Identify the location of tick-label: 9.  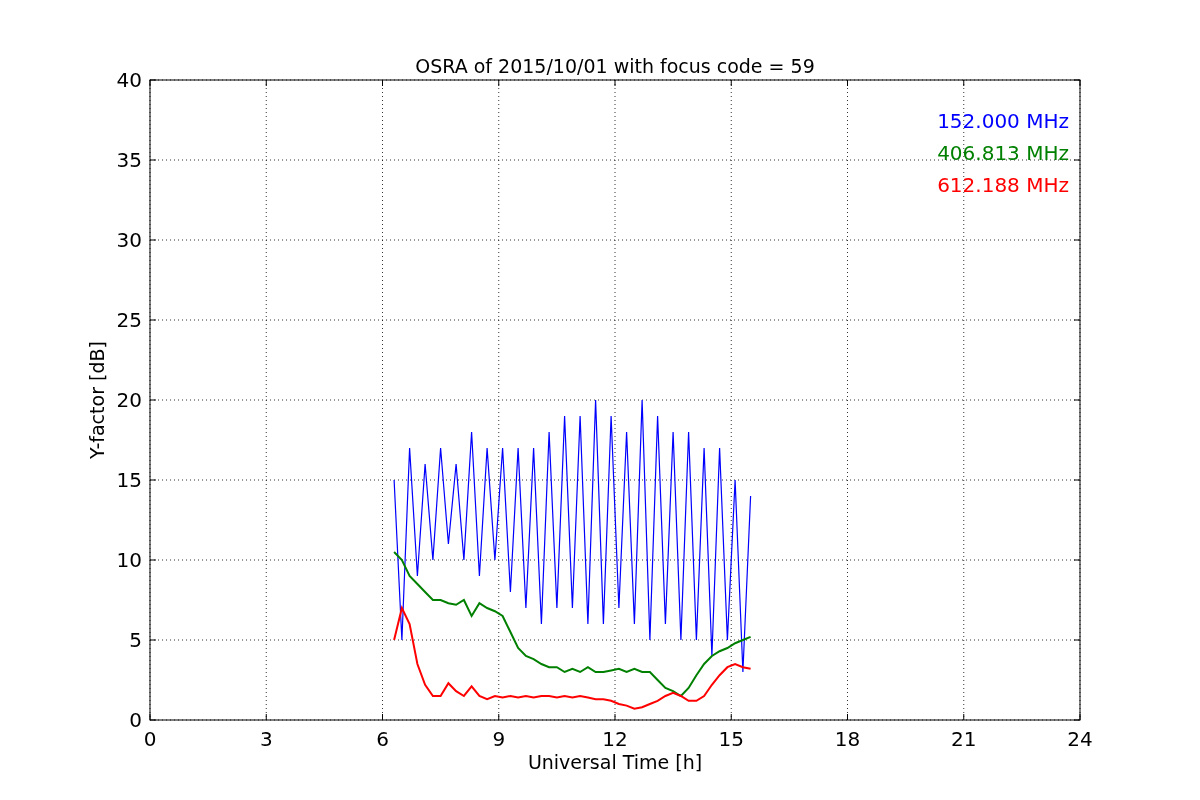
(499, 739).